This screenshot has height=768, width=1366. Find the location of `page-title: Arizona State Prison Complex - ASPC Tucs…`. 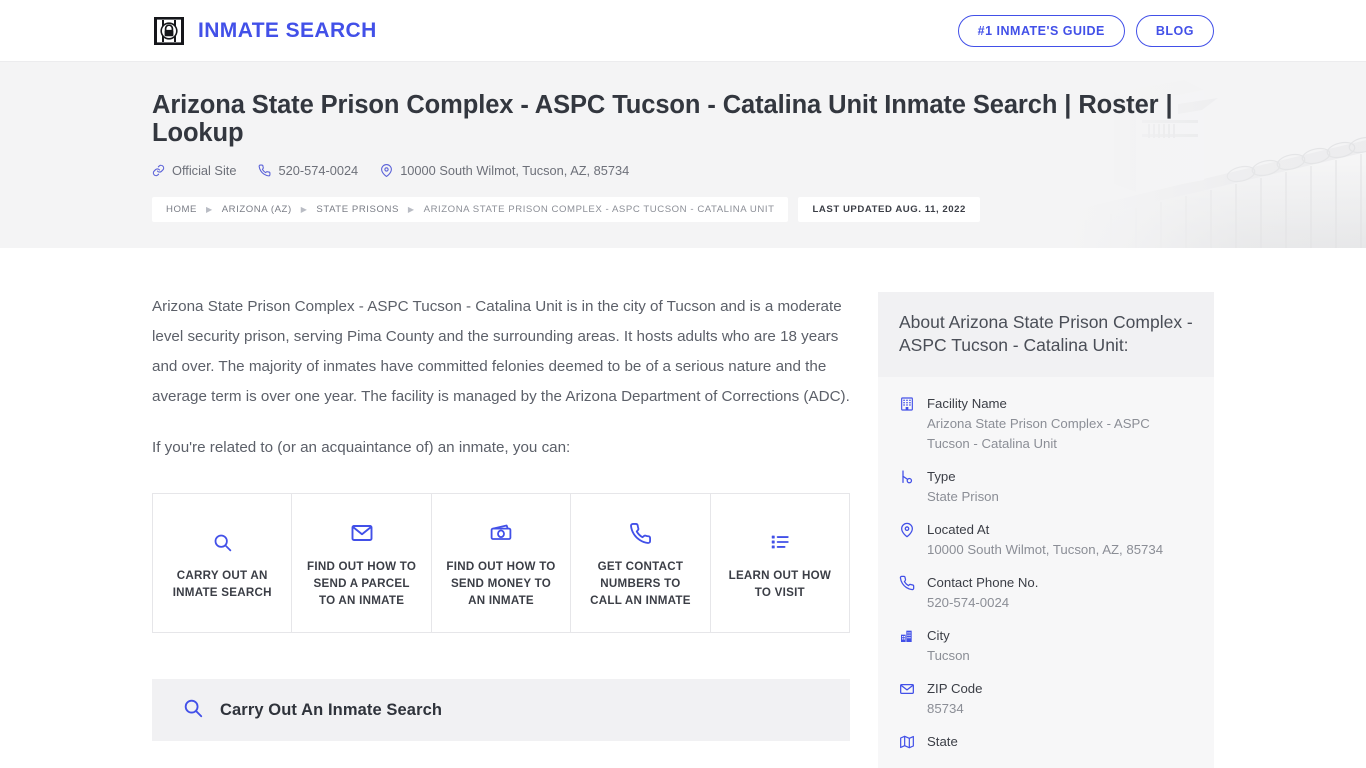

page-title: Arizona State Prison Complex - ASPC Tucs… is located at coordinates (662, 119).